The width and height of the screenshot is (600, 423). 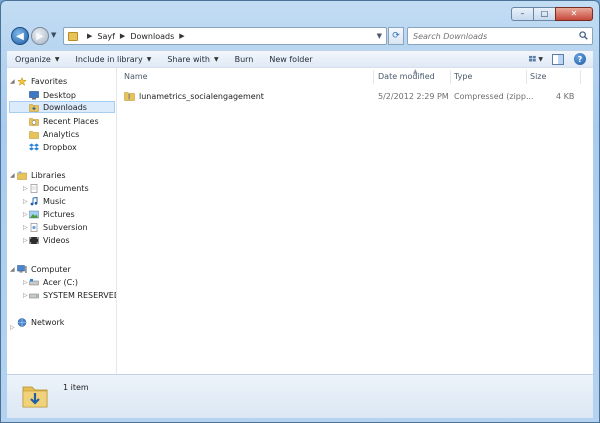 I want to click on nav-item-system-reserved: SYSTEM RESERVED (, so click(x=73, y=295).